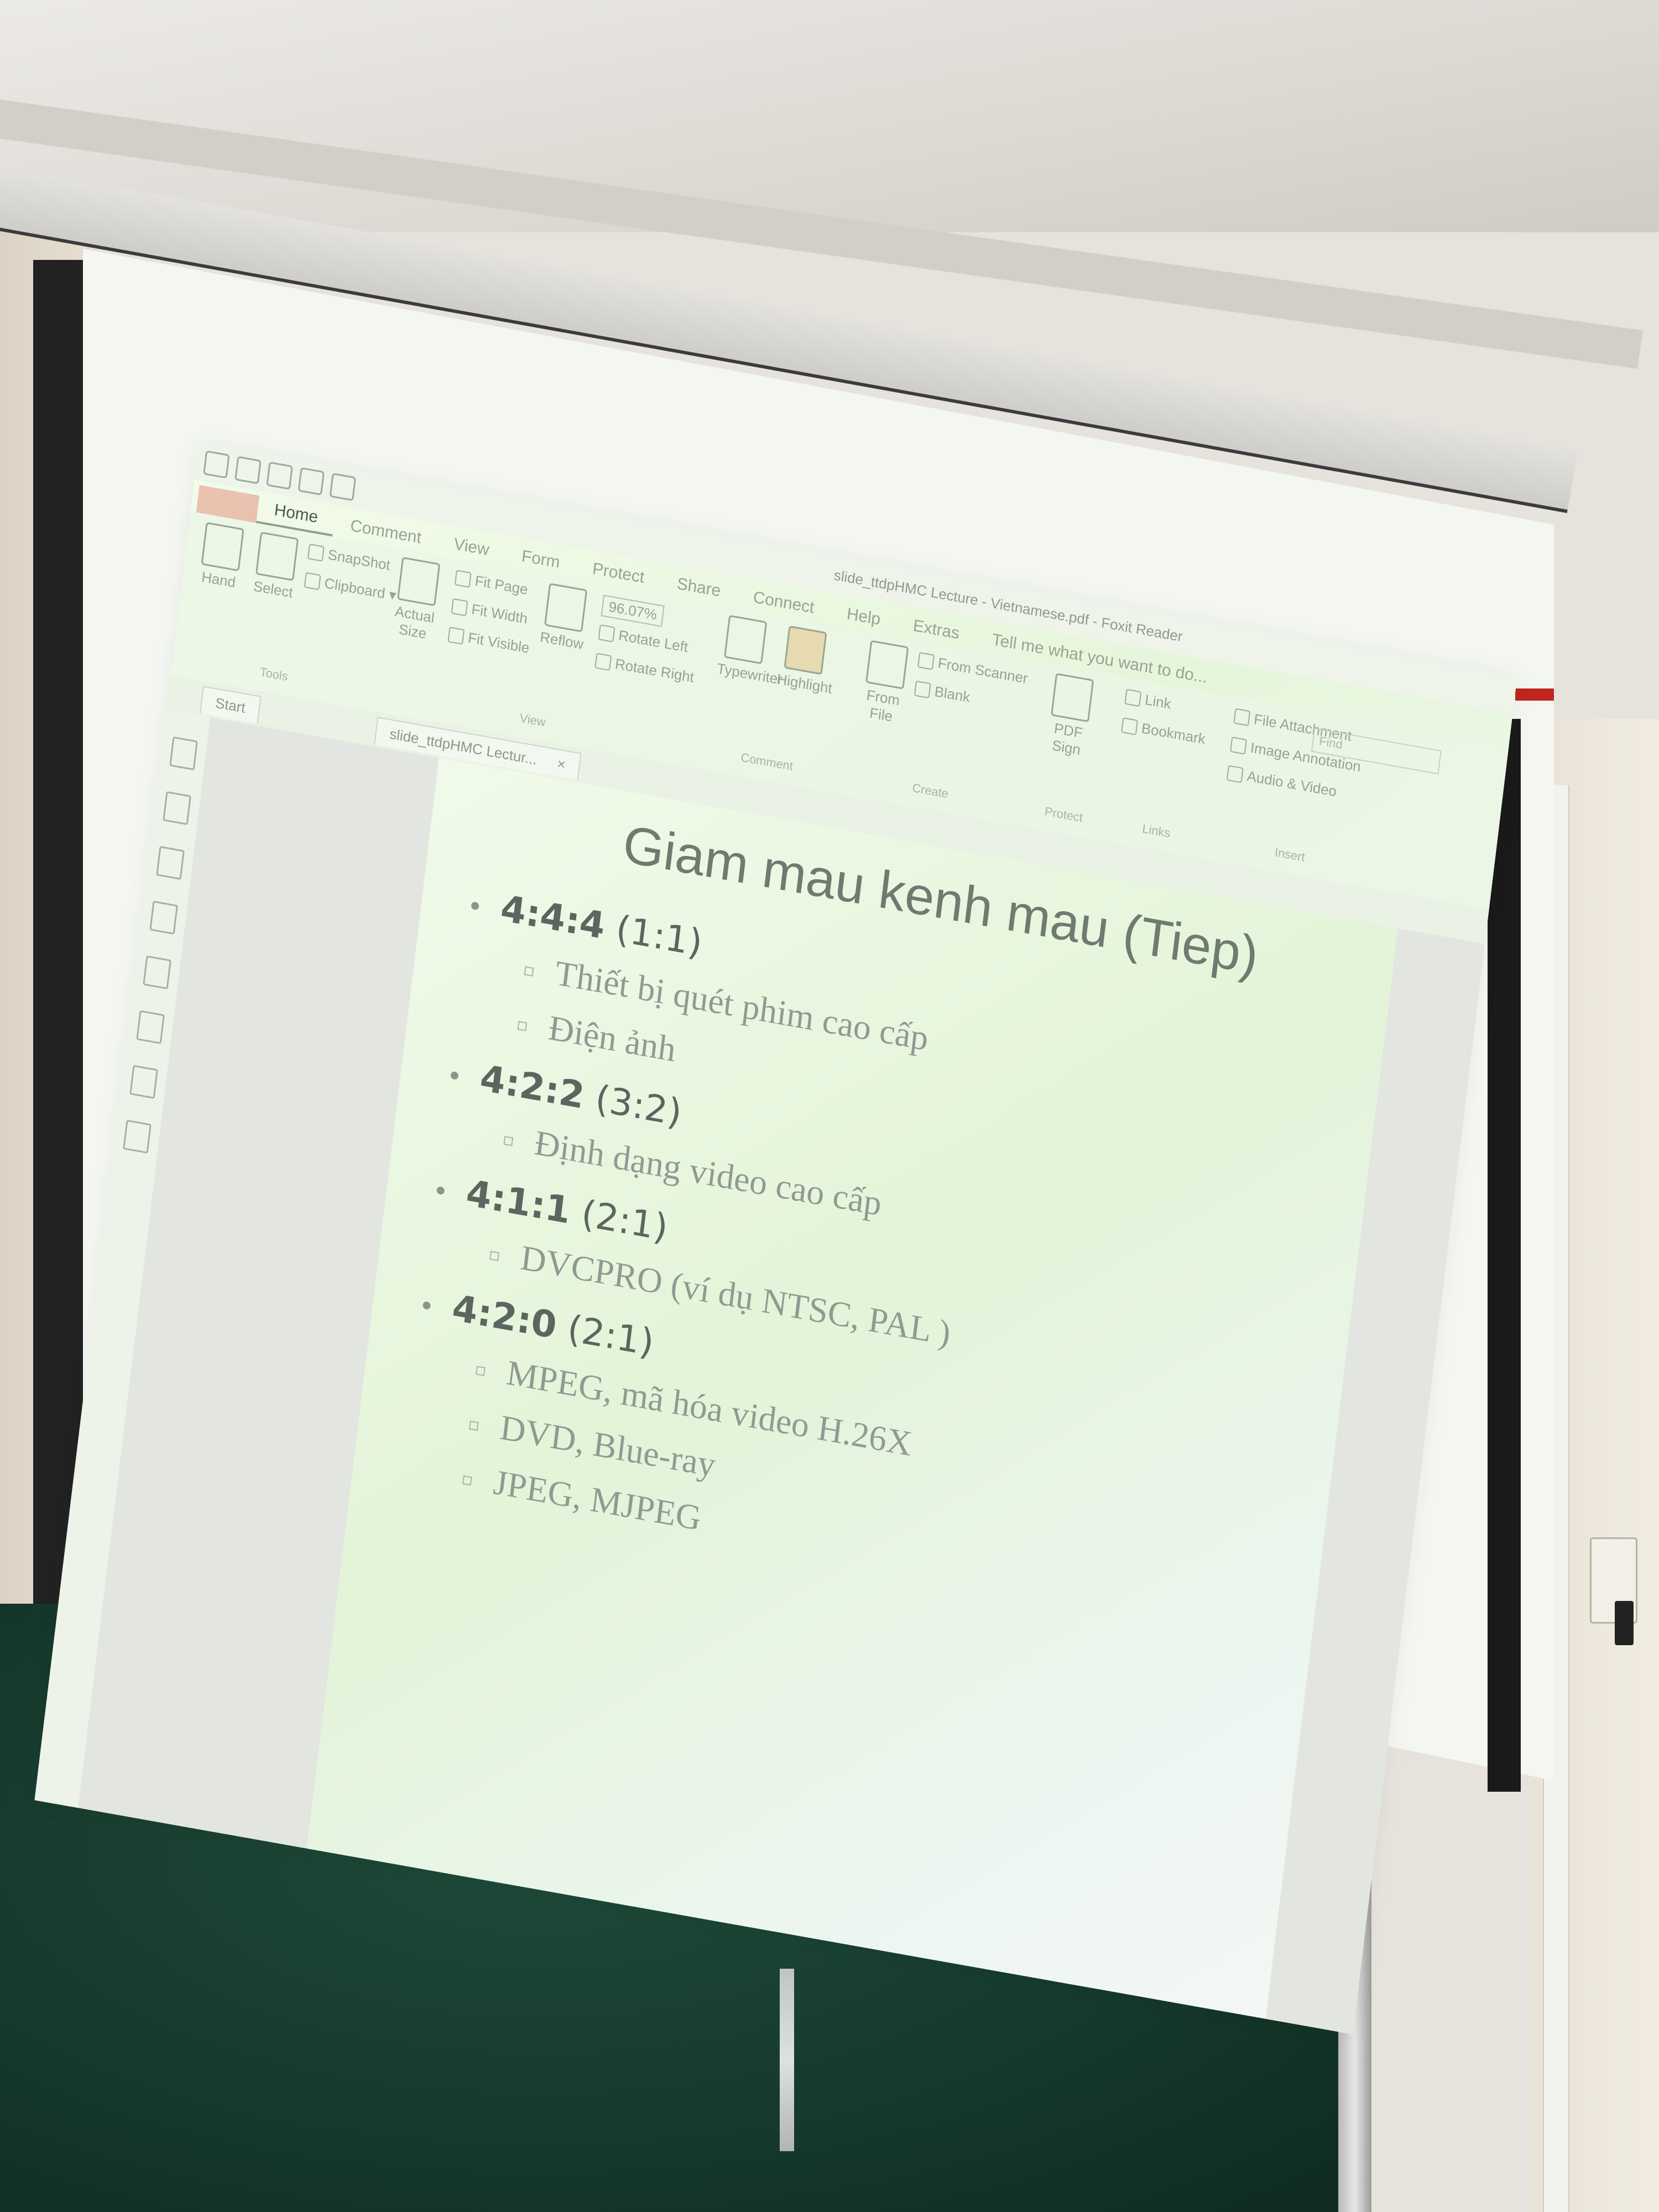 Image resolution: width=1659 pixels, height=2212 pixels. I want to click on camera-icon, so click(316, 553).